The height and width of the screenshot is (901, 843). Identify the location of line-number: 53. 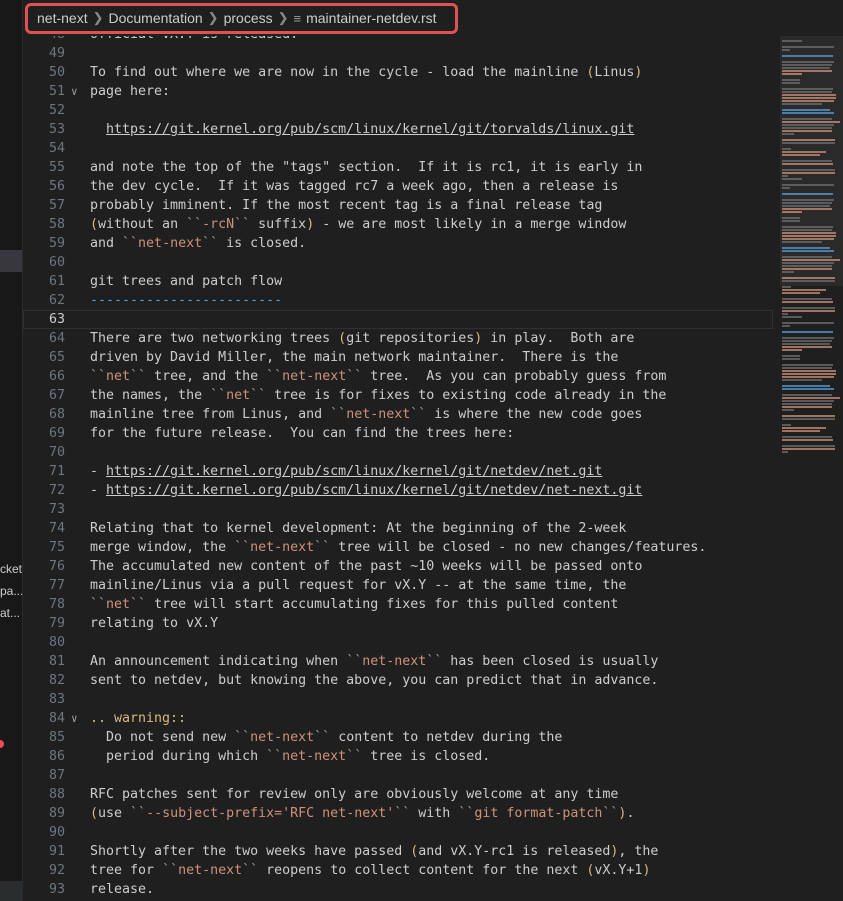
(56, 129).